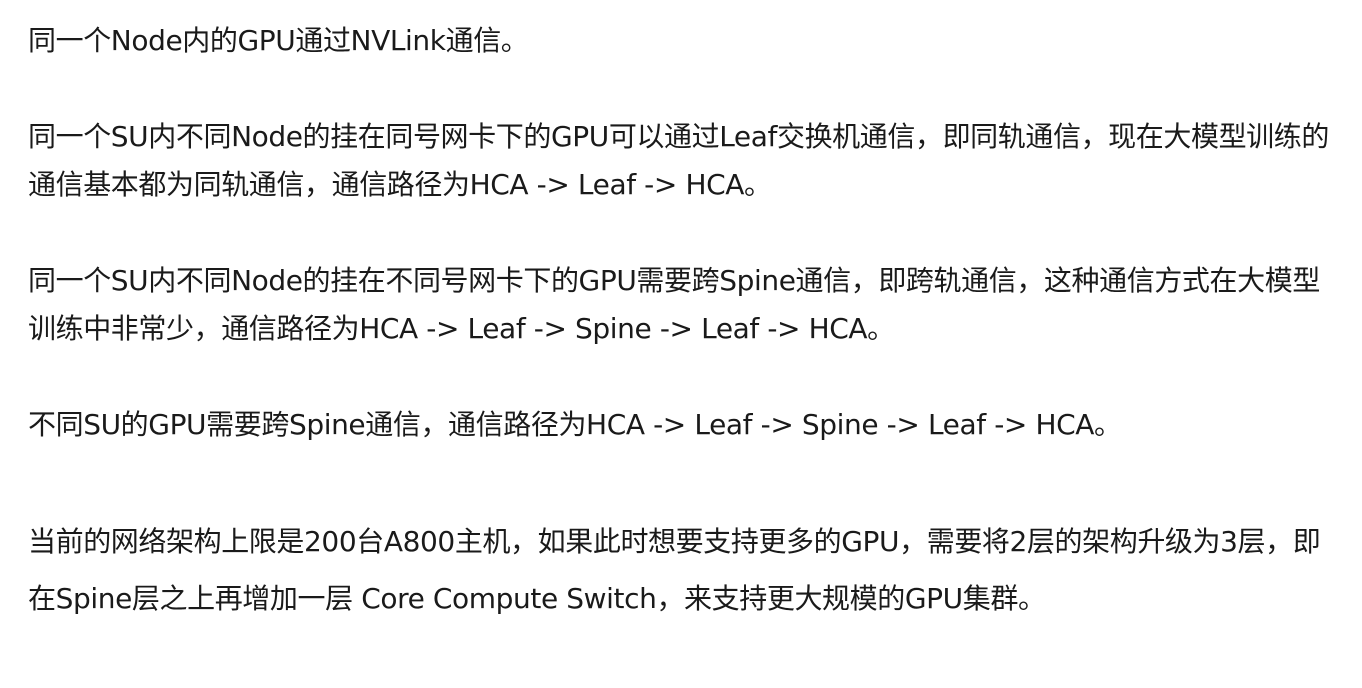  What do you see at coordinates (278, 40) in the screenshot?
I see `paragraph-nvlink: 同一个Node内的GPU通过NVLink通信。` at bounding box center [278, 40].